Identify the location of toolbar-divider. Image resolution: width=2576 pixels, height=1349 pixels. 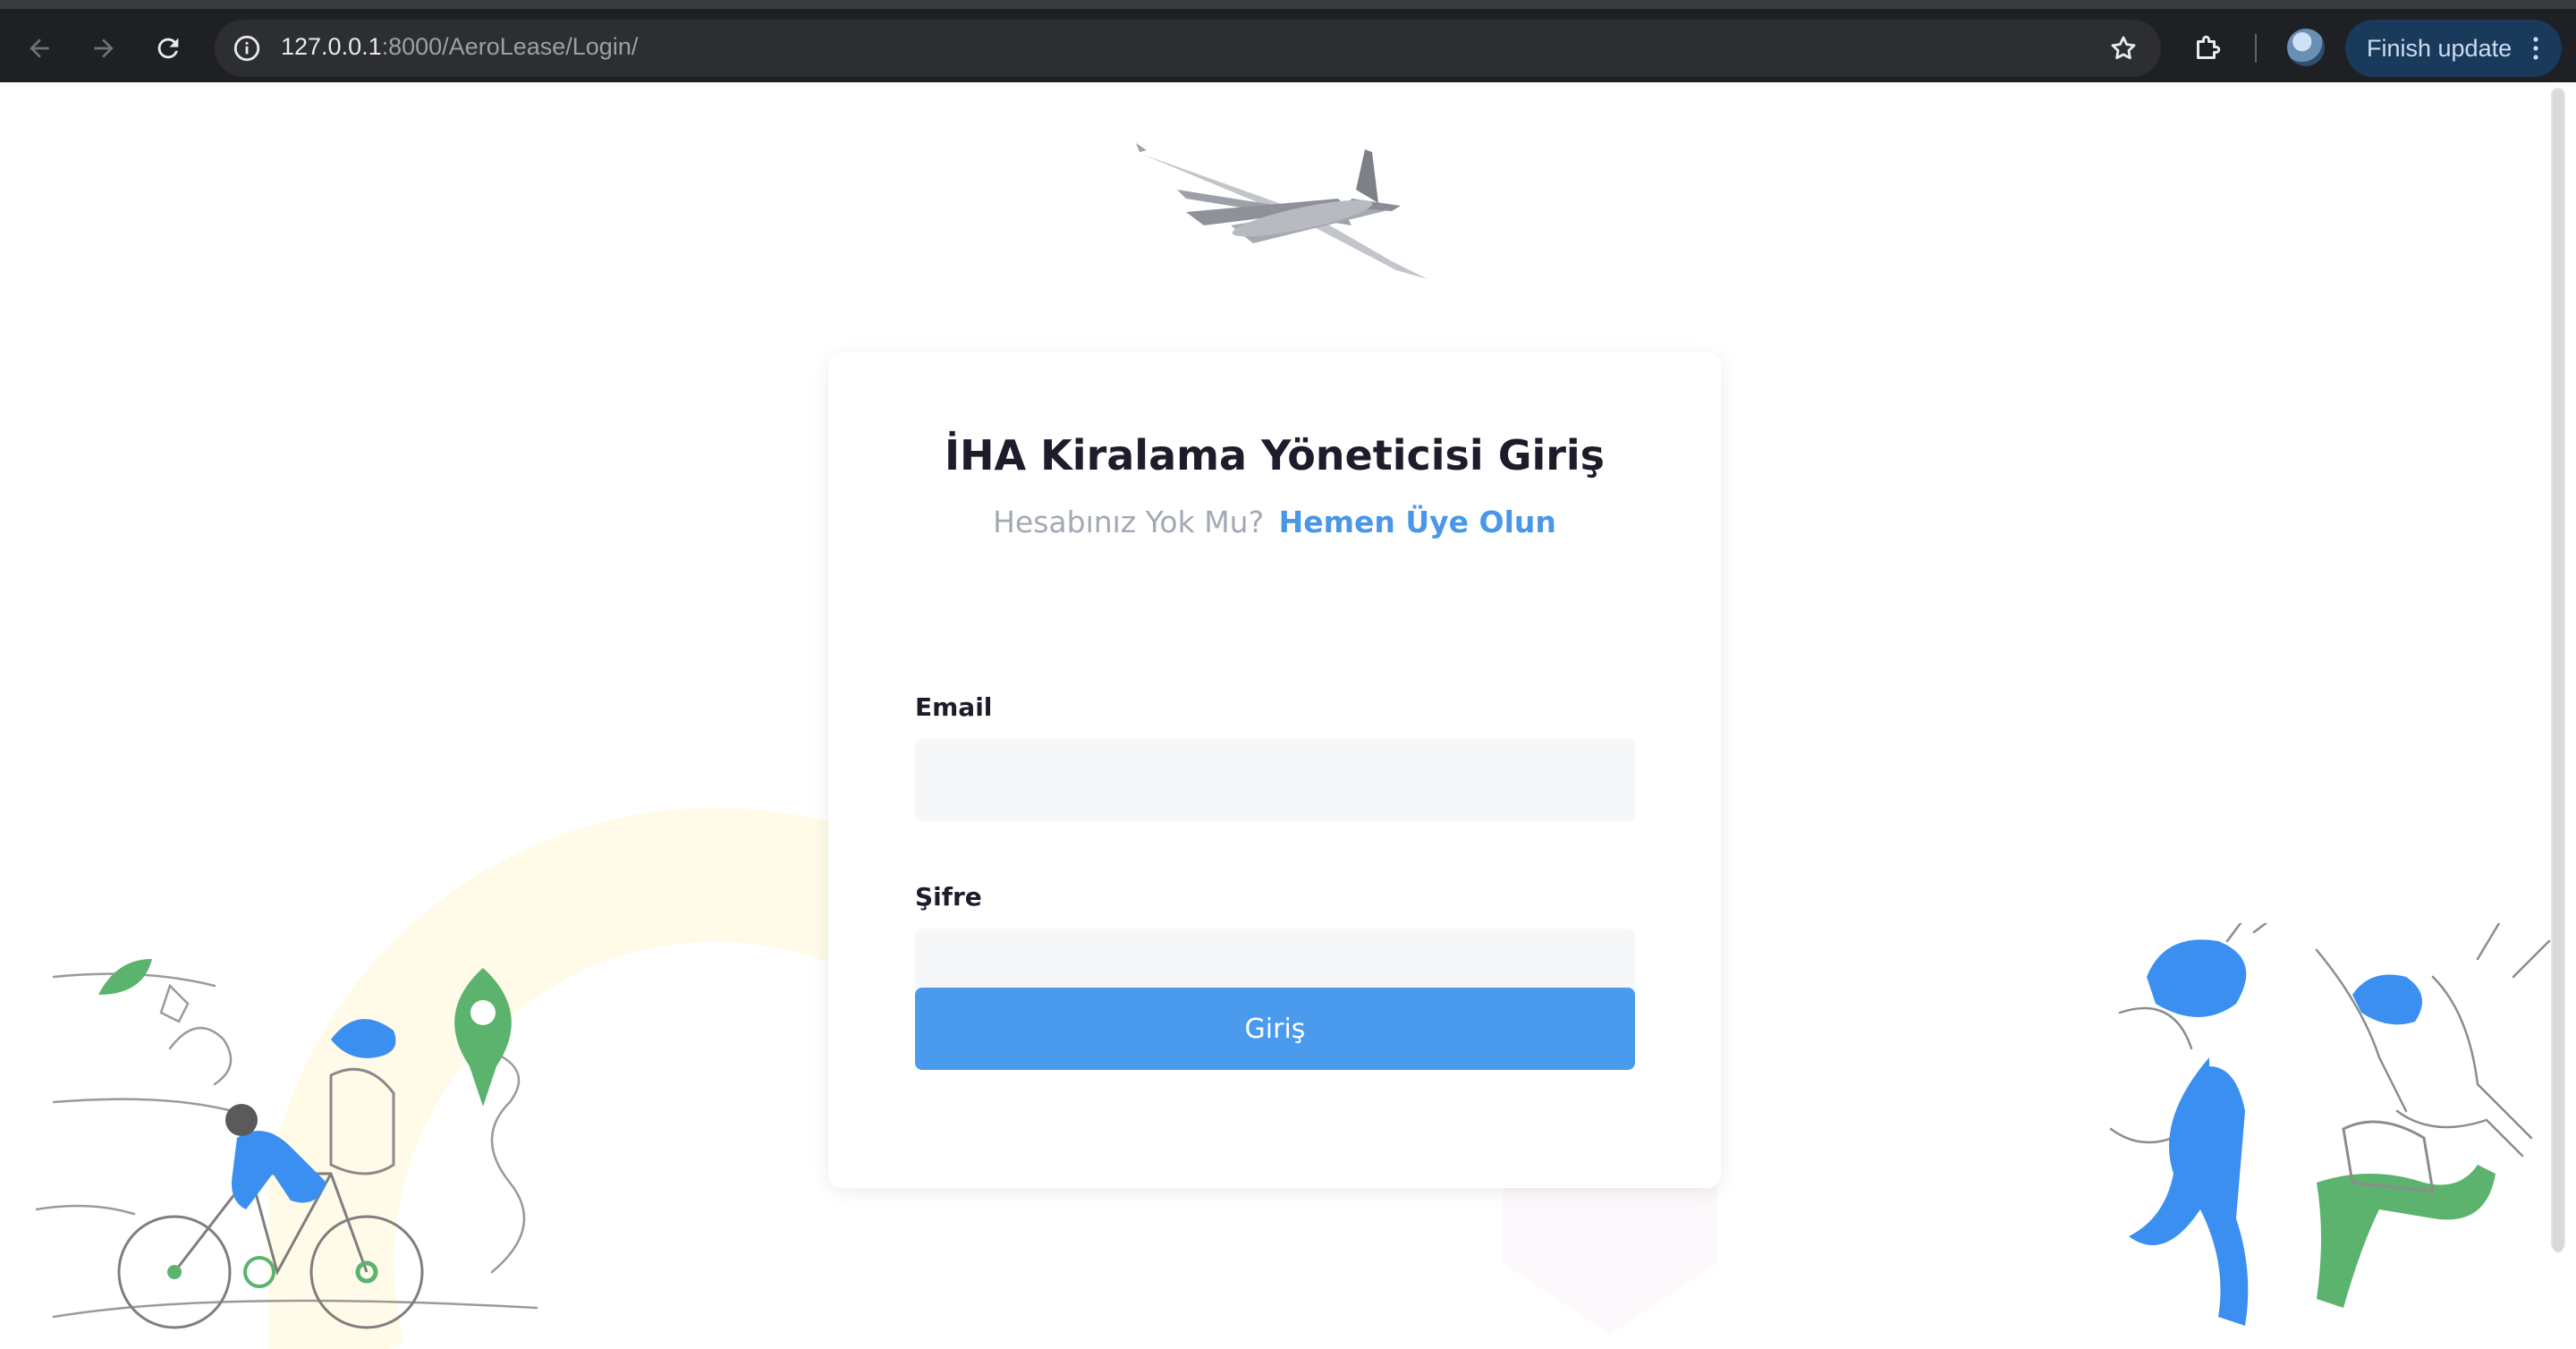
(2256, 48).